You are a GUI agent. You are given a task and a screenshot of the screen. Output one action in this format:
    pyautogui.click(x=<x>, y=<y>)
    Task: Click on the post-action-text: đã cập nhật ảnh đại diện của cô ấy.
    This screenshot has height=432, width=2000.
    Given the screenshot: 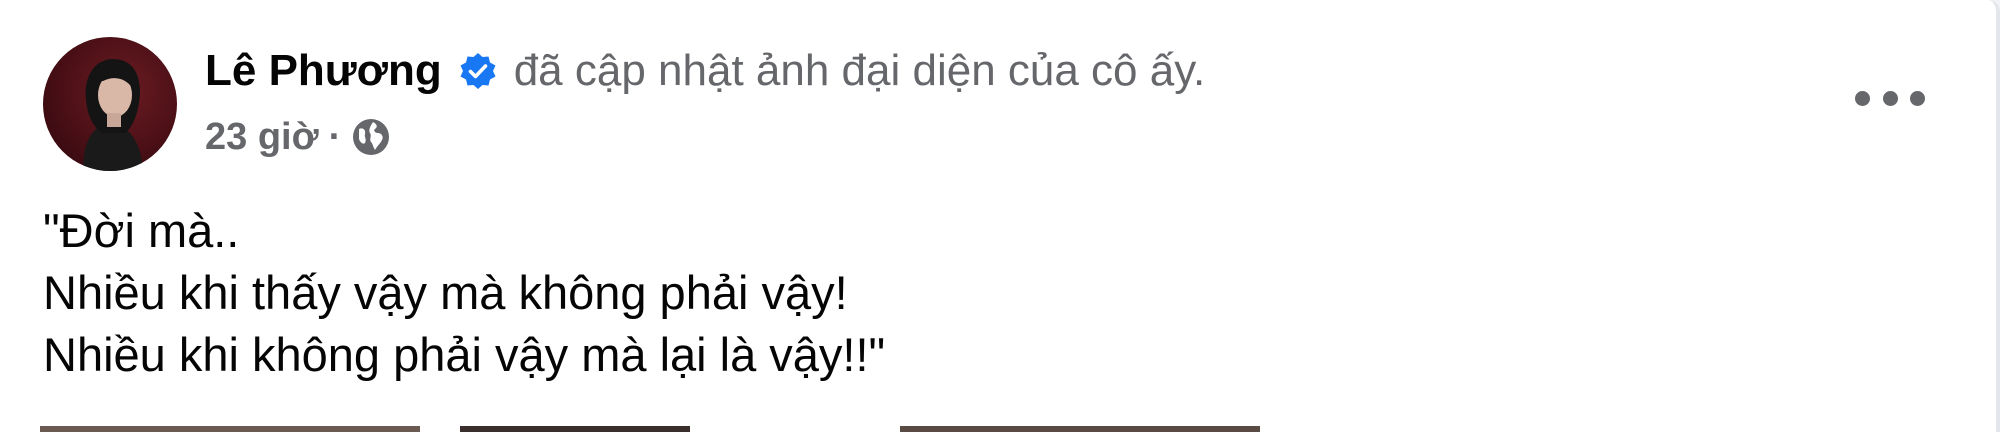 What is the action you would take?
    pyautogui.click(x=859, y=70)
    